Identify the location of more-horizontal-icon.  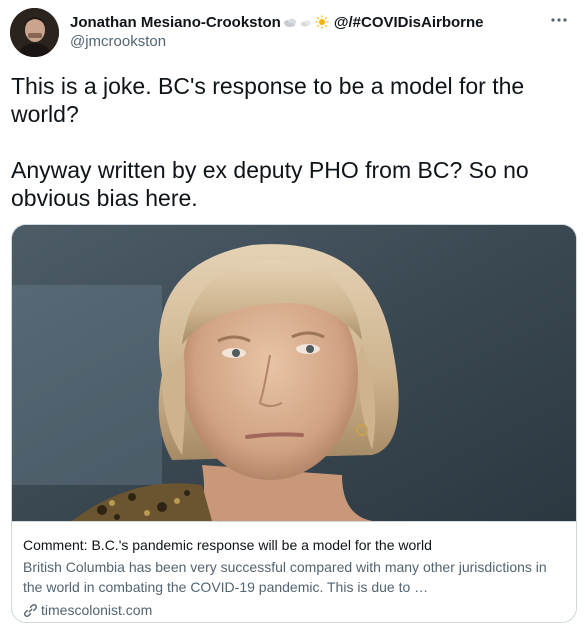
(559, 20).